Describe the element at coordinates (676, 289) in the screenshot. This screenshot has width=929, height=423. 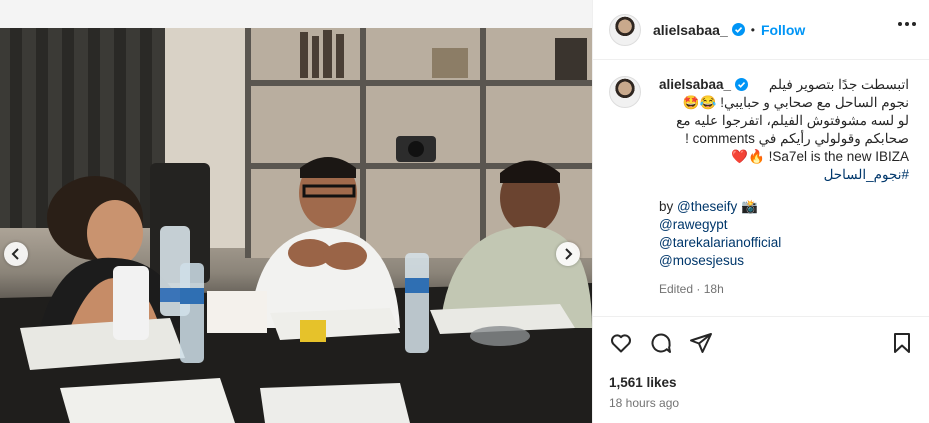
I see `edited-label: Edited` at that location.